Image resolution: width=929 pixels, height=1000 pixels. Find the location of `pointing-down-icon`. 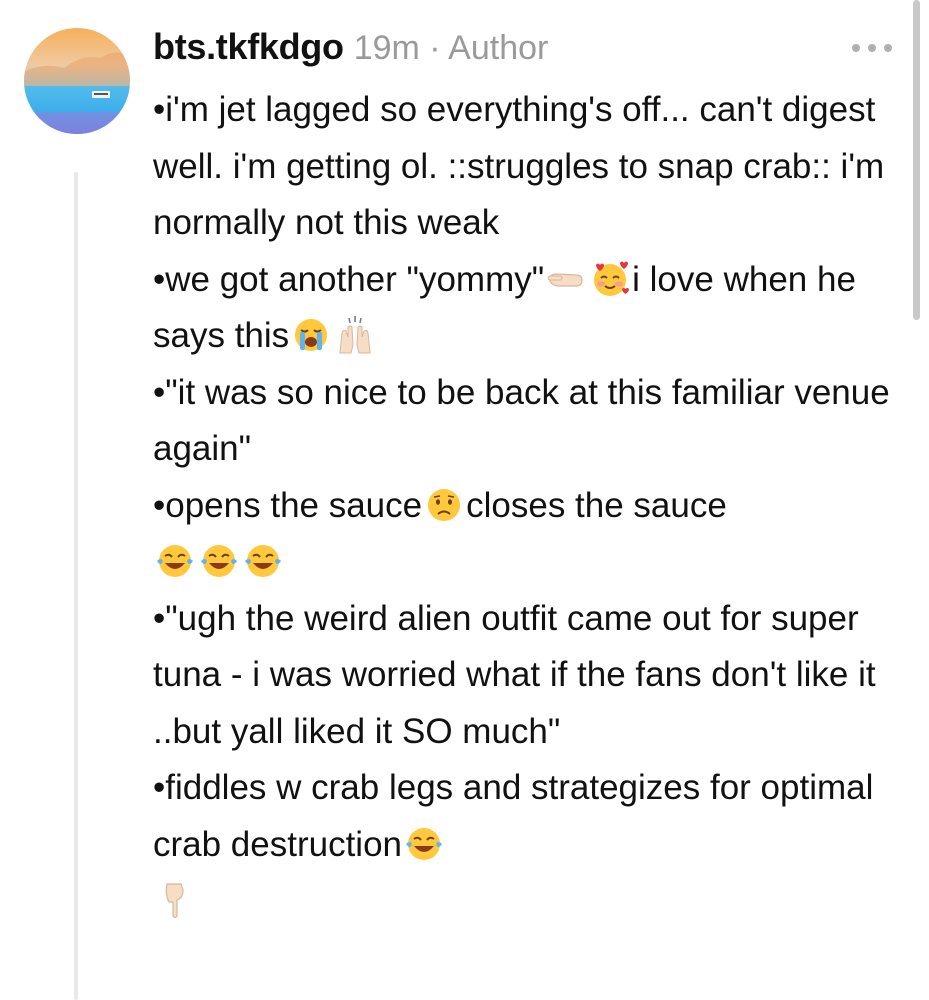

pointing-down-icon is located at coordinates (175, 900).